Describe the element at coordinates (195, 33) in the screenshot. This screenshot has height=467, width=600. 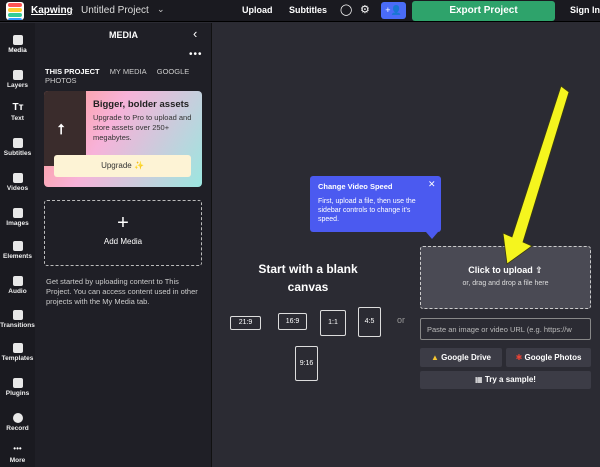
I see `collapse-chevron-icon: ‹` at that location.